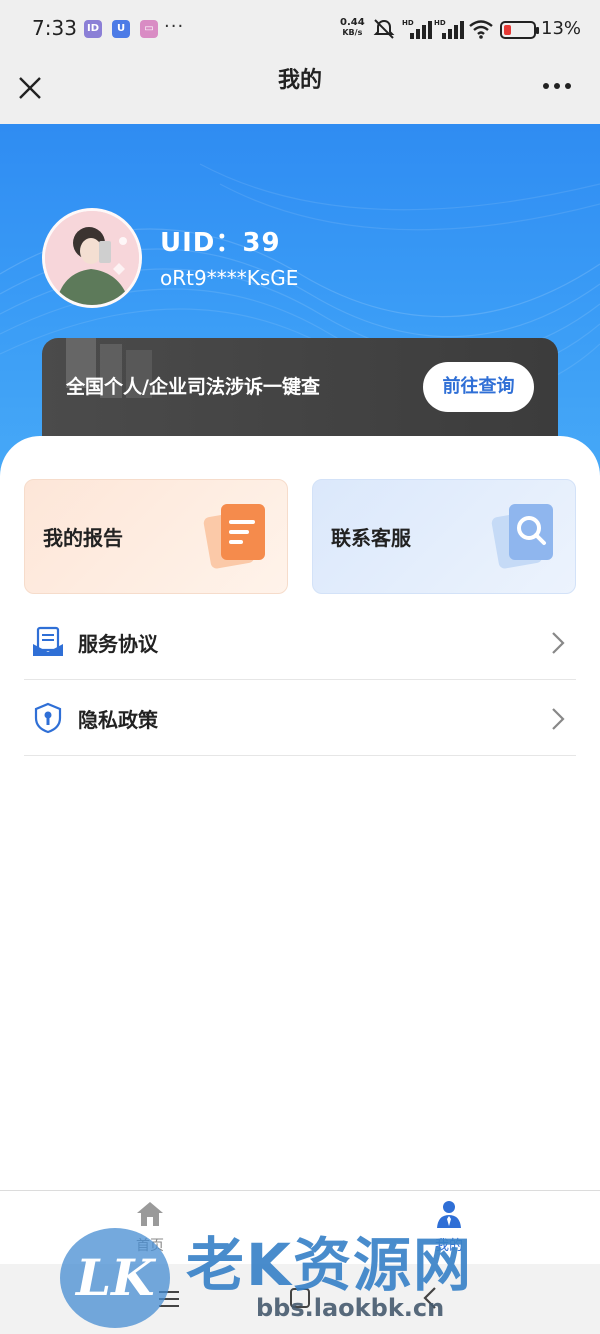 Image resolution: width=600 pixels, height=1334 pixels. I want to click on lawsuit-query-banner: 全国个人/企业司法涉诉一键查 前往查询, so click(300, 388).